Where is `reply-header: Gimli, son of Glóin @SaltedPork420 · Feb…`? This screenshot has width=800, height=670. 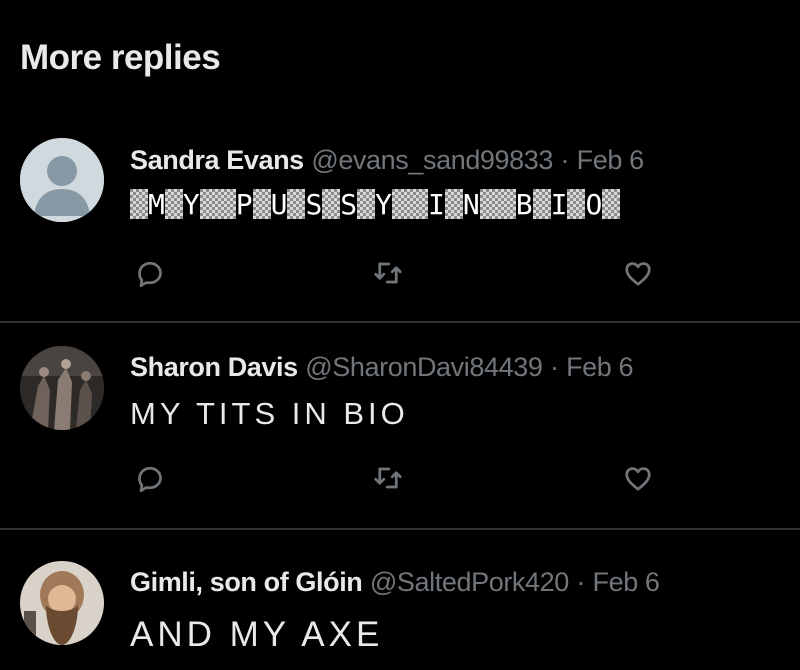
reply-header: Gimli, son of Glóin @SaltedPork420 · Feb… is located at coordinates (395, 582).